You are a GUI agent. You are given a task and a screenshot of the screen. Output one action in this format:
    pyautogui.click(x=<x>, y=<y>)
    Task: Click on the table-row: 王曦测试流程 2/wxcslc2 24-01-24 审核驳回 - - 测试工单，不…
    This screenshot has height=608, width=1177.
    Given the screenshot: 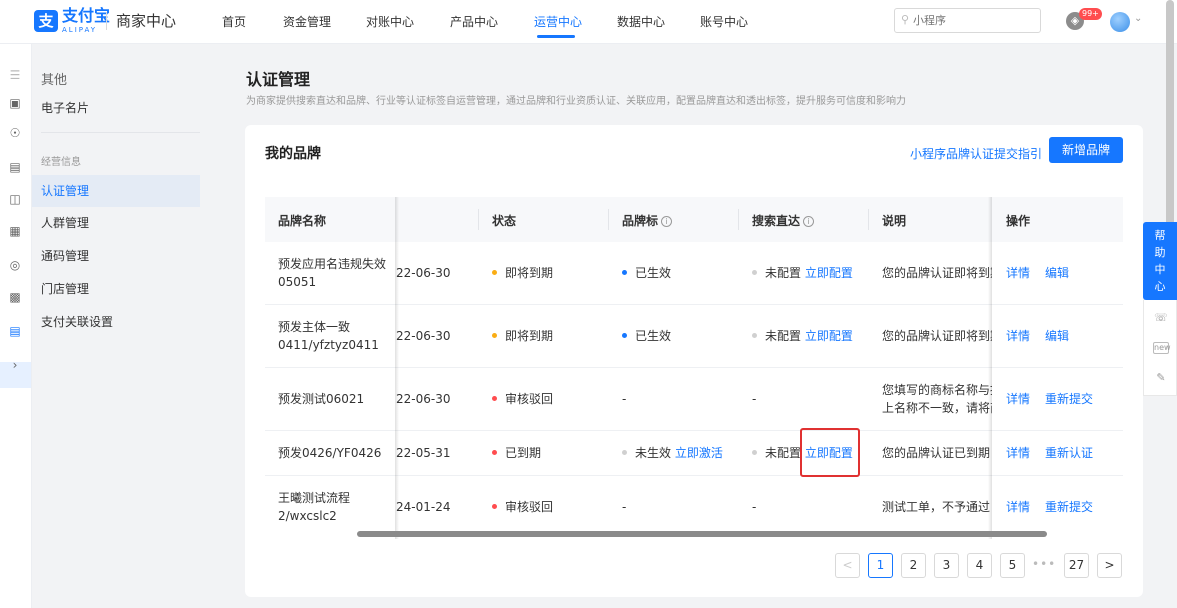 What is the action you would take?
    pyautogui.click(x=694, y=507)
    